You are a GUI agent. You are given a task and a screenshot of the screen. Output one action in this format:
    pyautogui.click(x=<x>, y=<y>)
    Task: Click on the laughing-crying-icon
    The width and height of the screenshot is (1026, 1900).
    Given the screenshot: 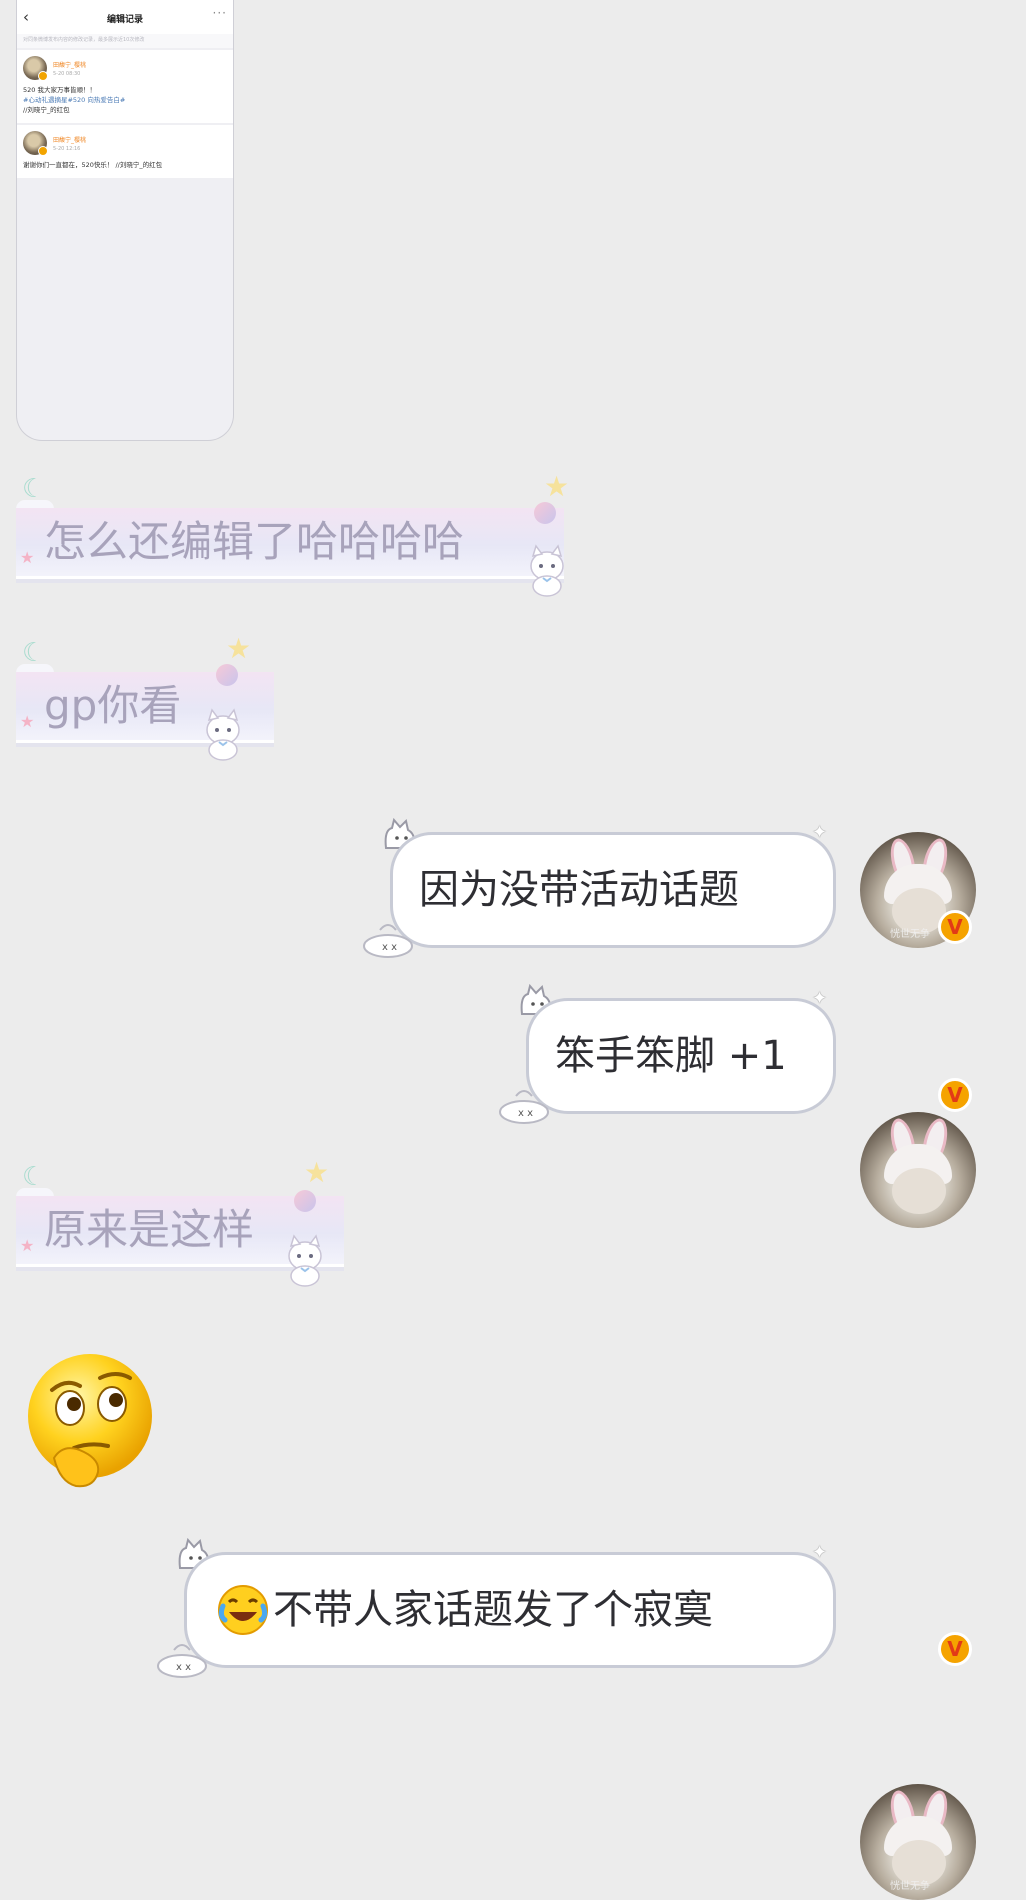 What is the action you would take?
    pyautogui.click(x=243, y=1610)
    